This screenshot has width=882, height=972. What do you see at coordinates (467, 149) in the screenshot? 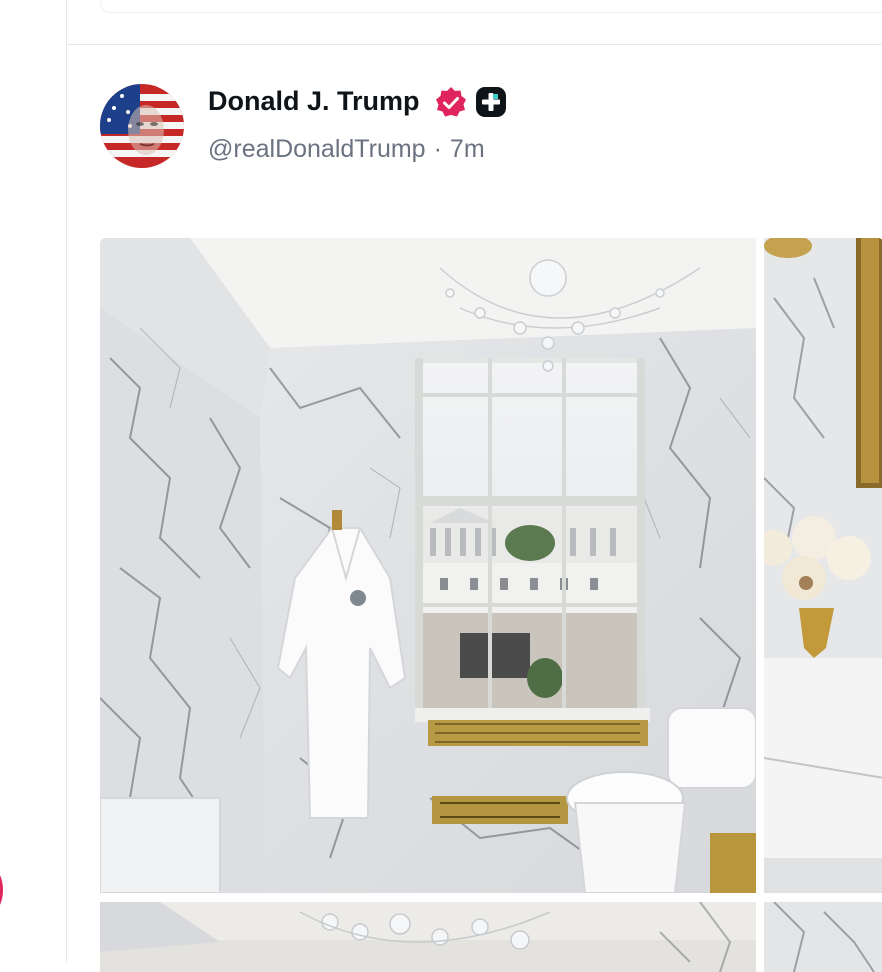
I see `post-timestamp: 7m` at bounding box center [467, 149].